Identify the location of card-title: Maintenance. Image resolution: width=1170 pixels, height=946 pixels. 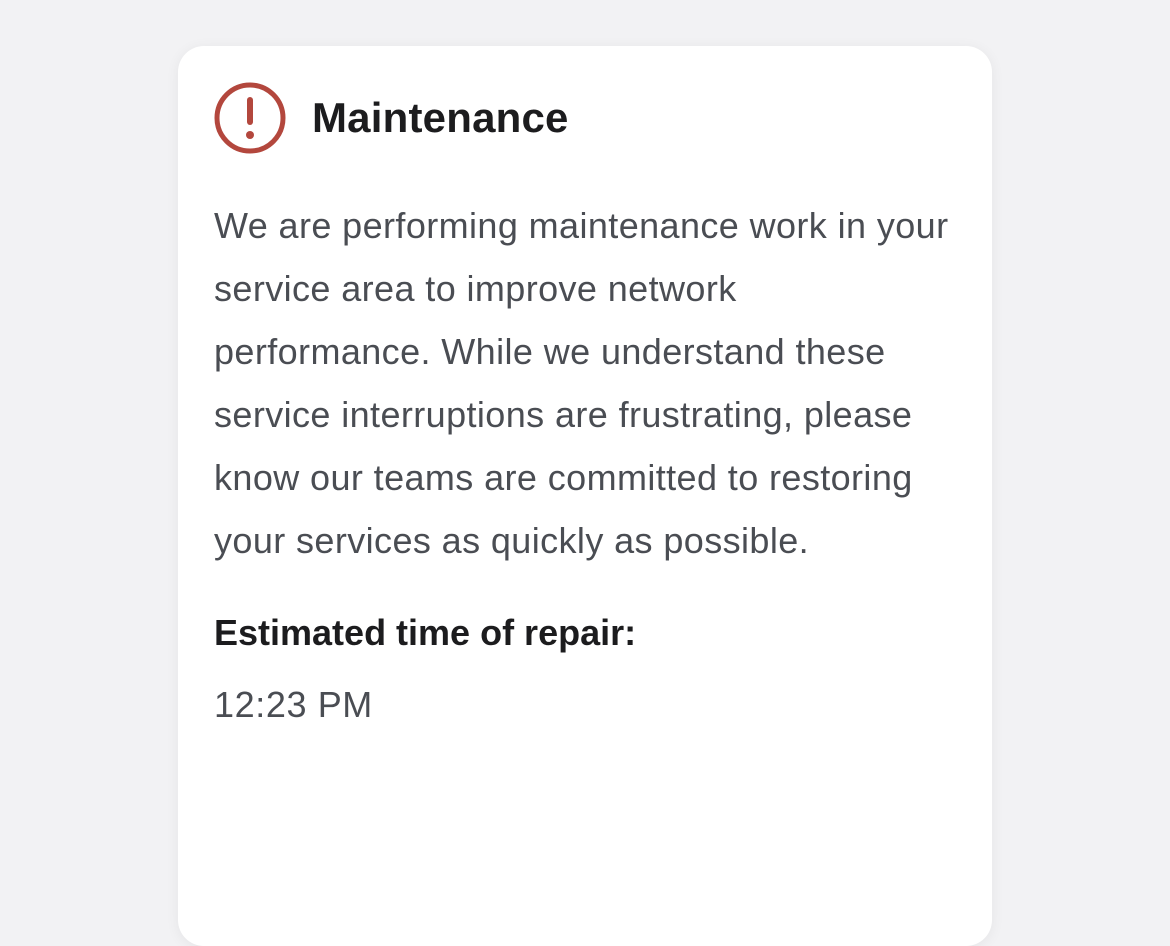
(440, 117).